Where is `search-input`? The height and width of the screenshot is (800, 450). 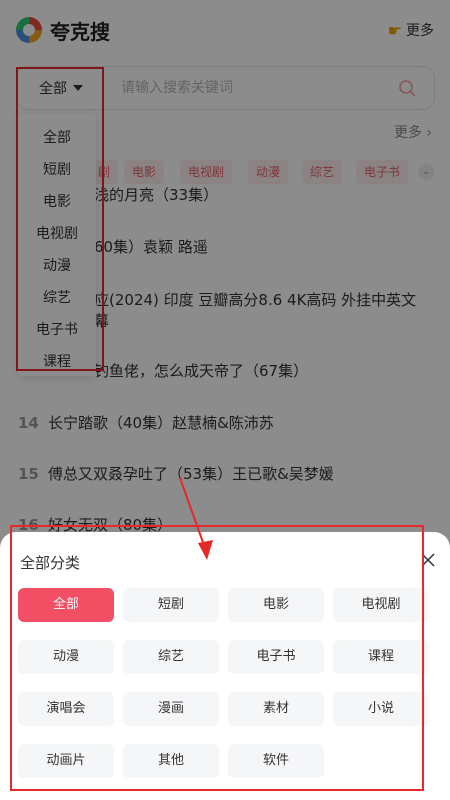 search-input is located at coordinates (256, 88).